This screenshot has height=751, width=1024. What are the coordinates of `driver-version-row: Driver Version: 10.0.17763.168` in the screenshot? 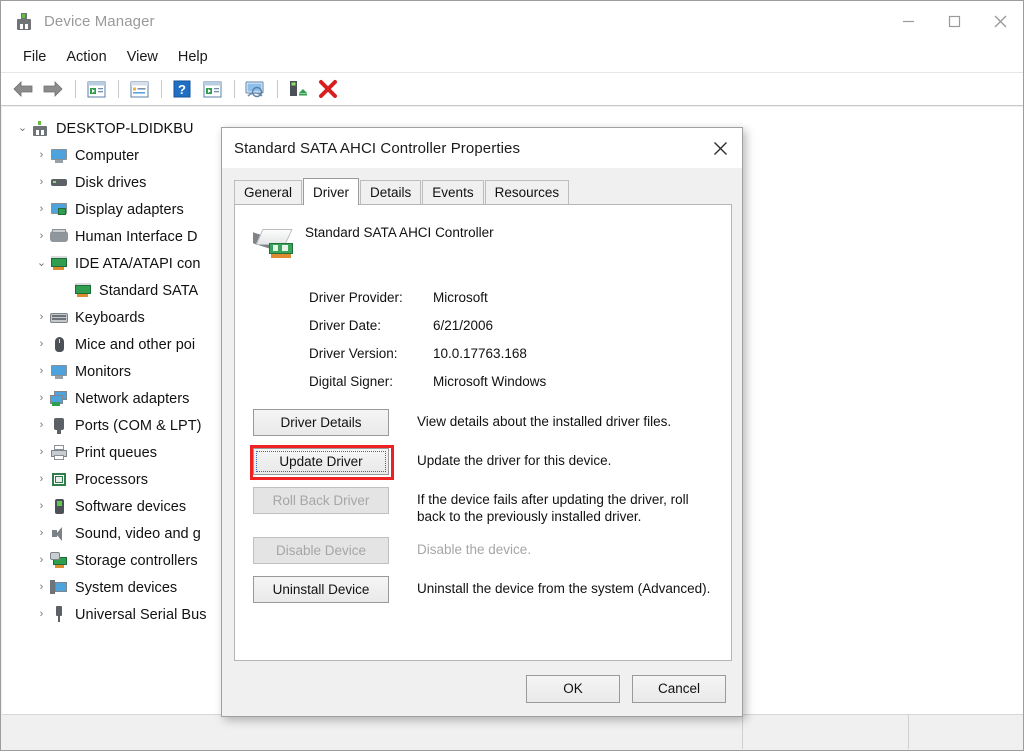 It's located at (520, 353).